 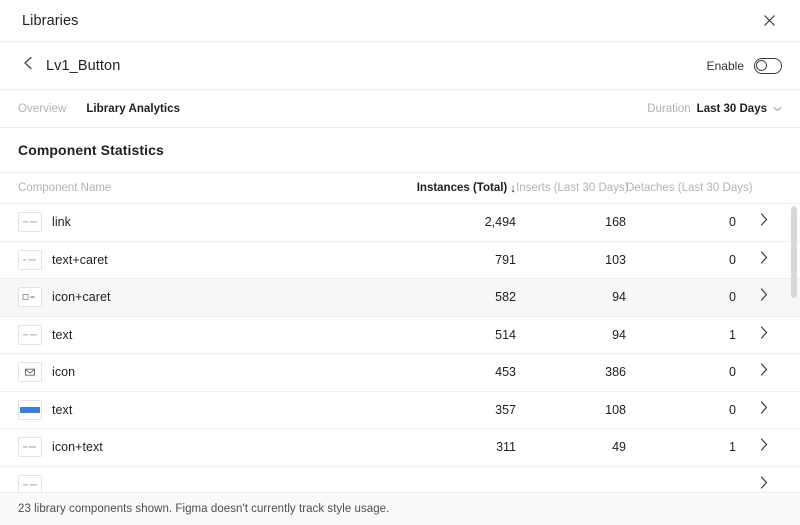 I want to click on duration-value: Last 30 Days, so click(x=732, y=109).